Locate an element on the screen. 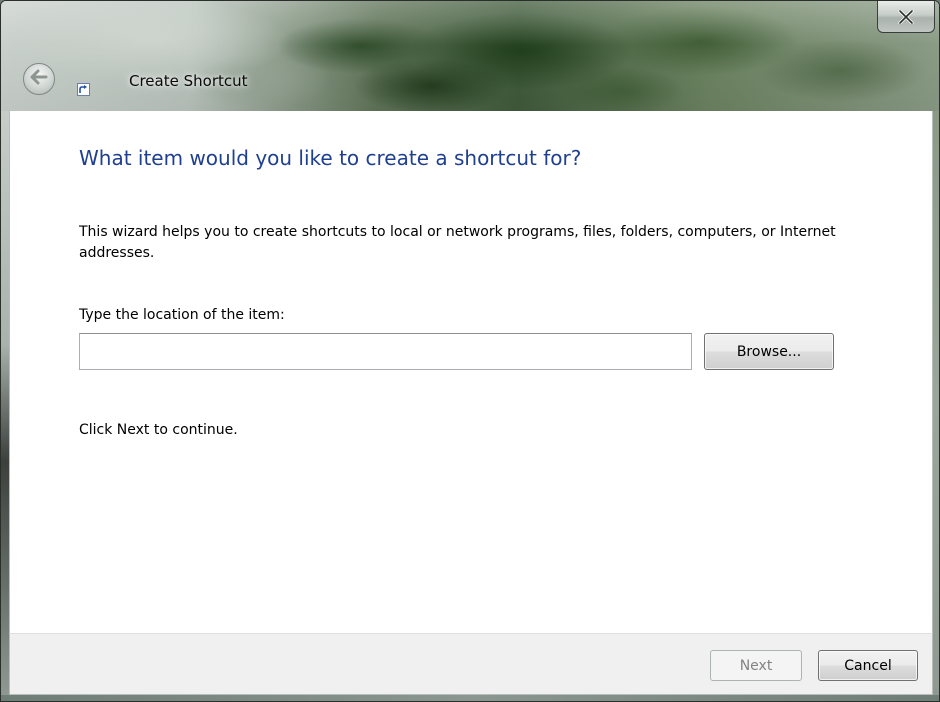 The height and width of the screenshot is (702, 940). back-button is located at coordinates (39, 79).